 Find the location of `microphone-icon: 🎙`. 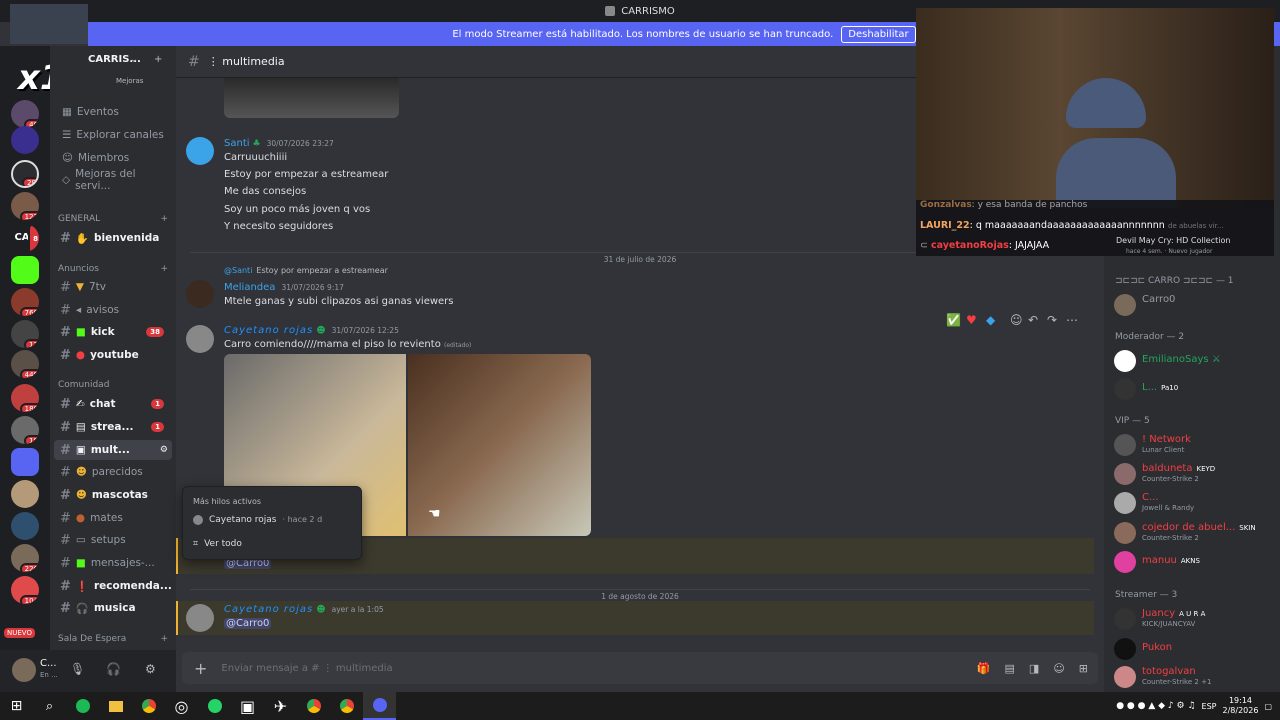

microphone-icon: 🎙 is located at coordinates (77, 669).